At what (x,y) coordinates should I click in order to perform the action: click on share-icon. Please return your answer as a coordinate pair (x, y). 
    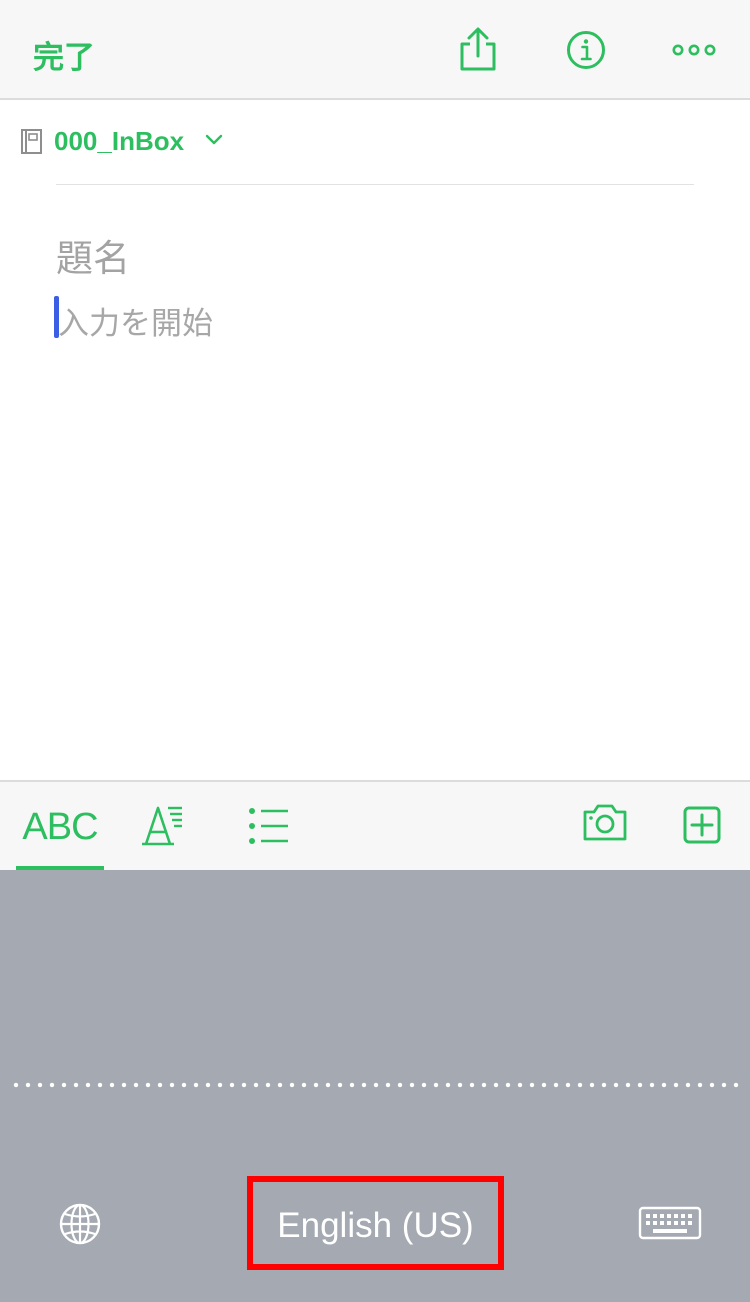
    Looking at the image, I should click on (478, 49).